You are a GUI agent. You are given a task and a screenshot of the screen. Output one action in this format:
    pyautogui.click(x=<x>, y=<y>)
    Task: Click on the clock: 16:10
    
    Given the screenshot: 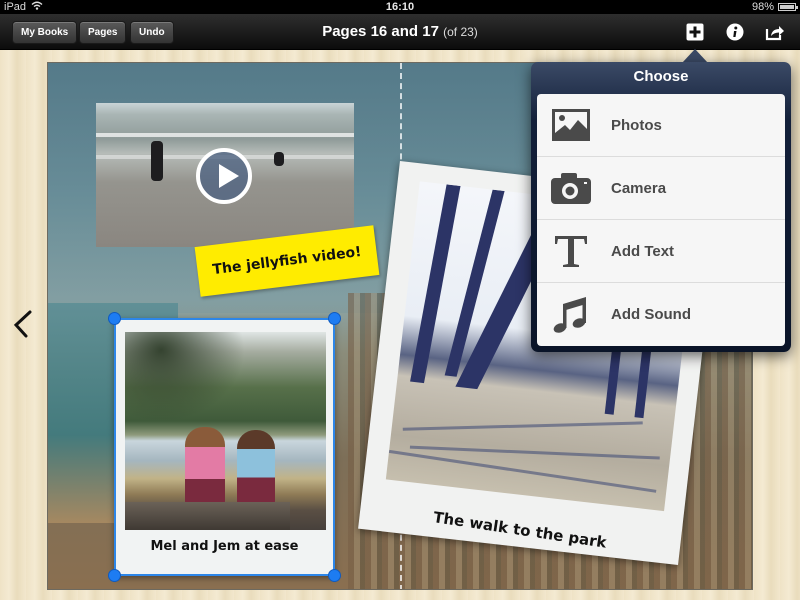 What is the action you would take?
    pyautogui.click(x=400, y=7)
    